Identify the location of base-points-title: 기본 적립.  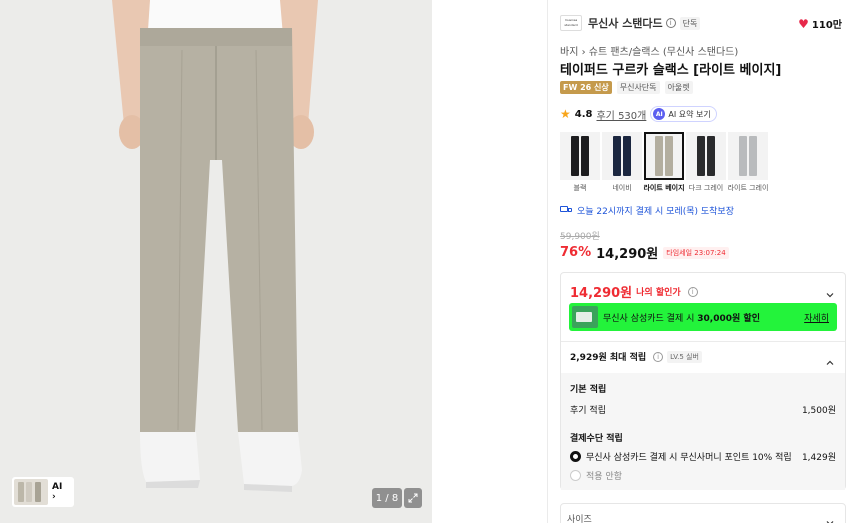
(588, 390).